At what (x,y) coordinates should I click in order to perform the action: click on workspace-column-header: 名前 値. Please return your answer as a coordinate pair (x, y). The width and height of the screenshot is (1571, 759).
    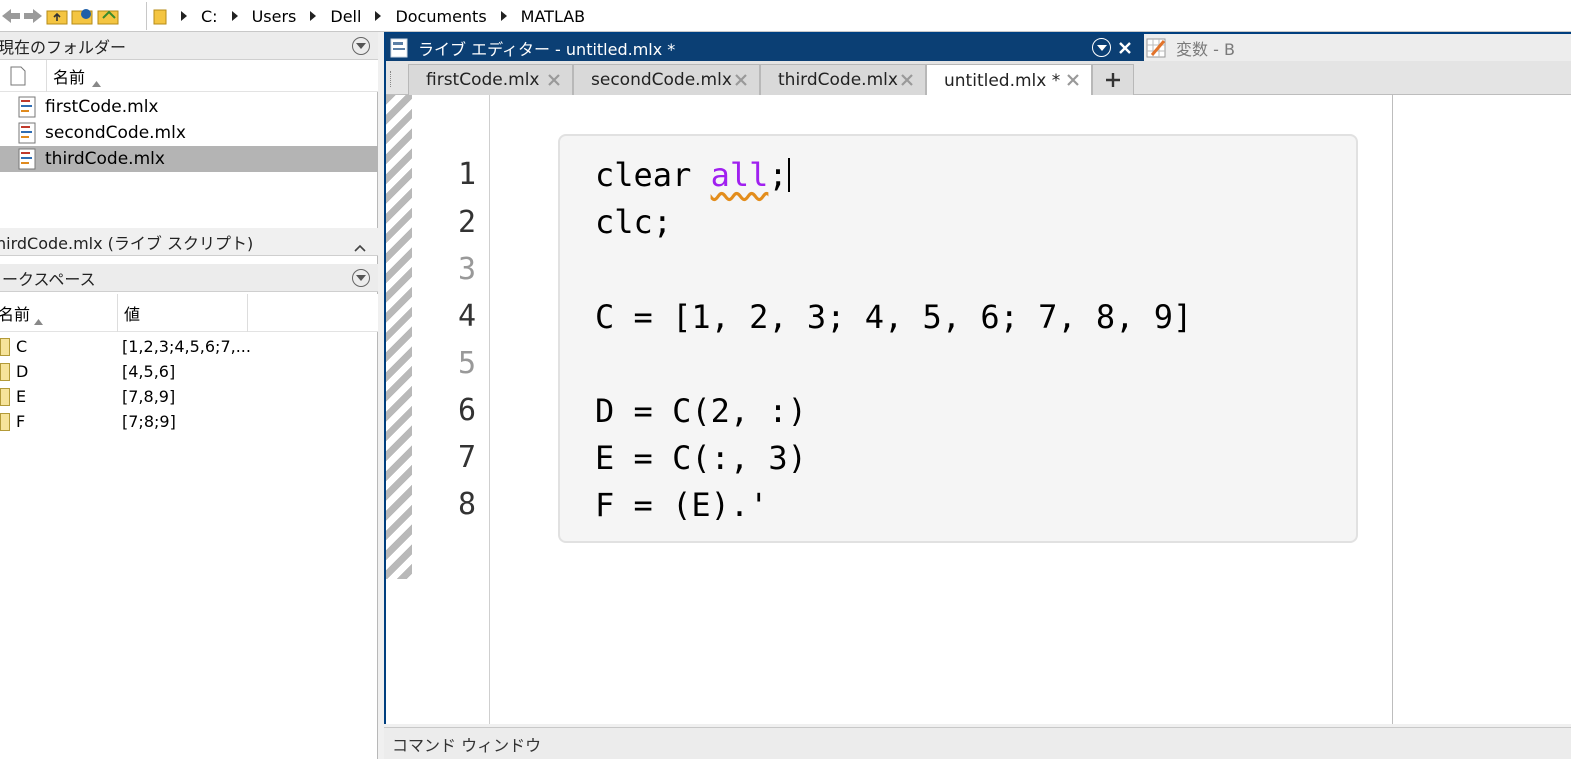
    Looking at the image, I should click on (189, 313).